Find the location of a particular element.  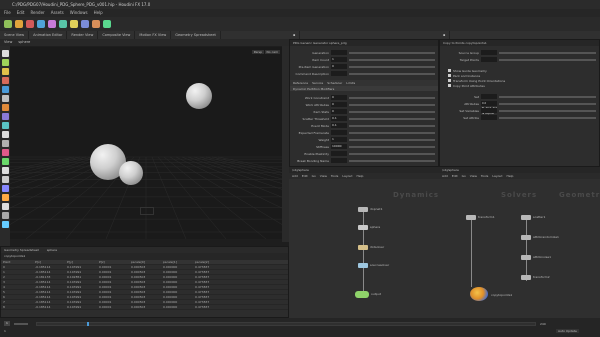

column-header: P[x] is located at coordinates (49, 262).